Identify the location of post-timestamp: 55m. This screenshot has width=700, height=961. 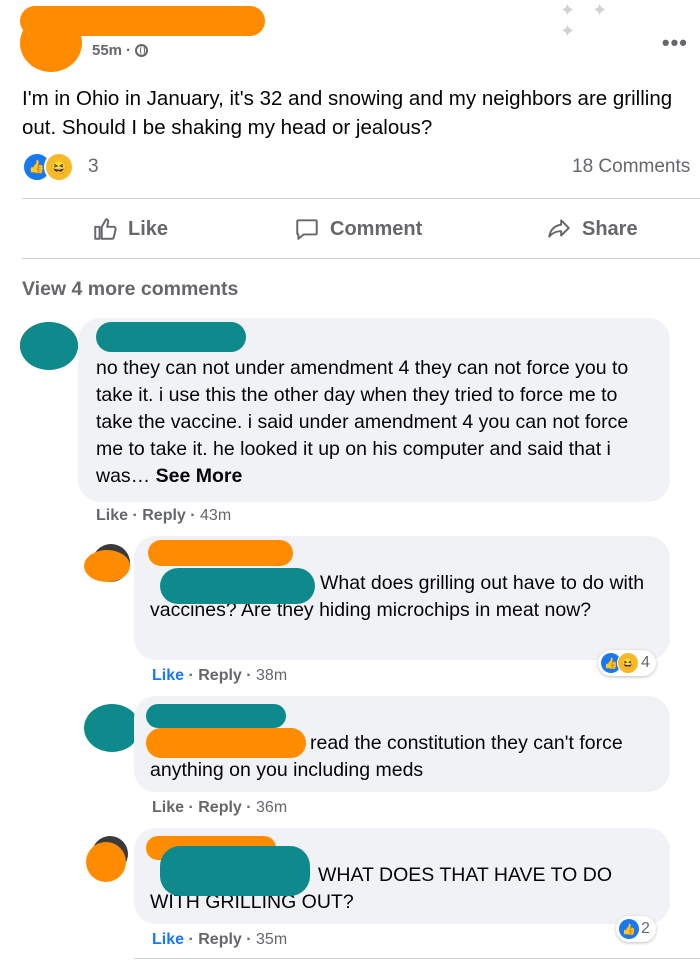
(107, 50).